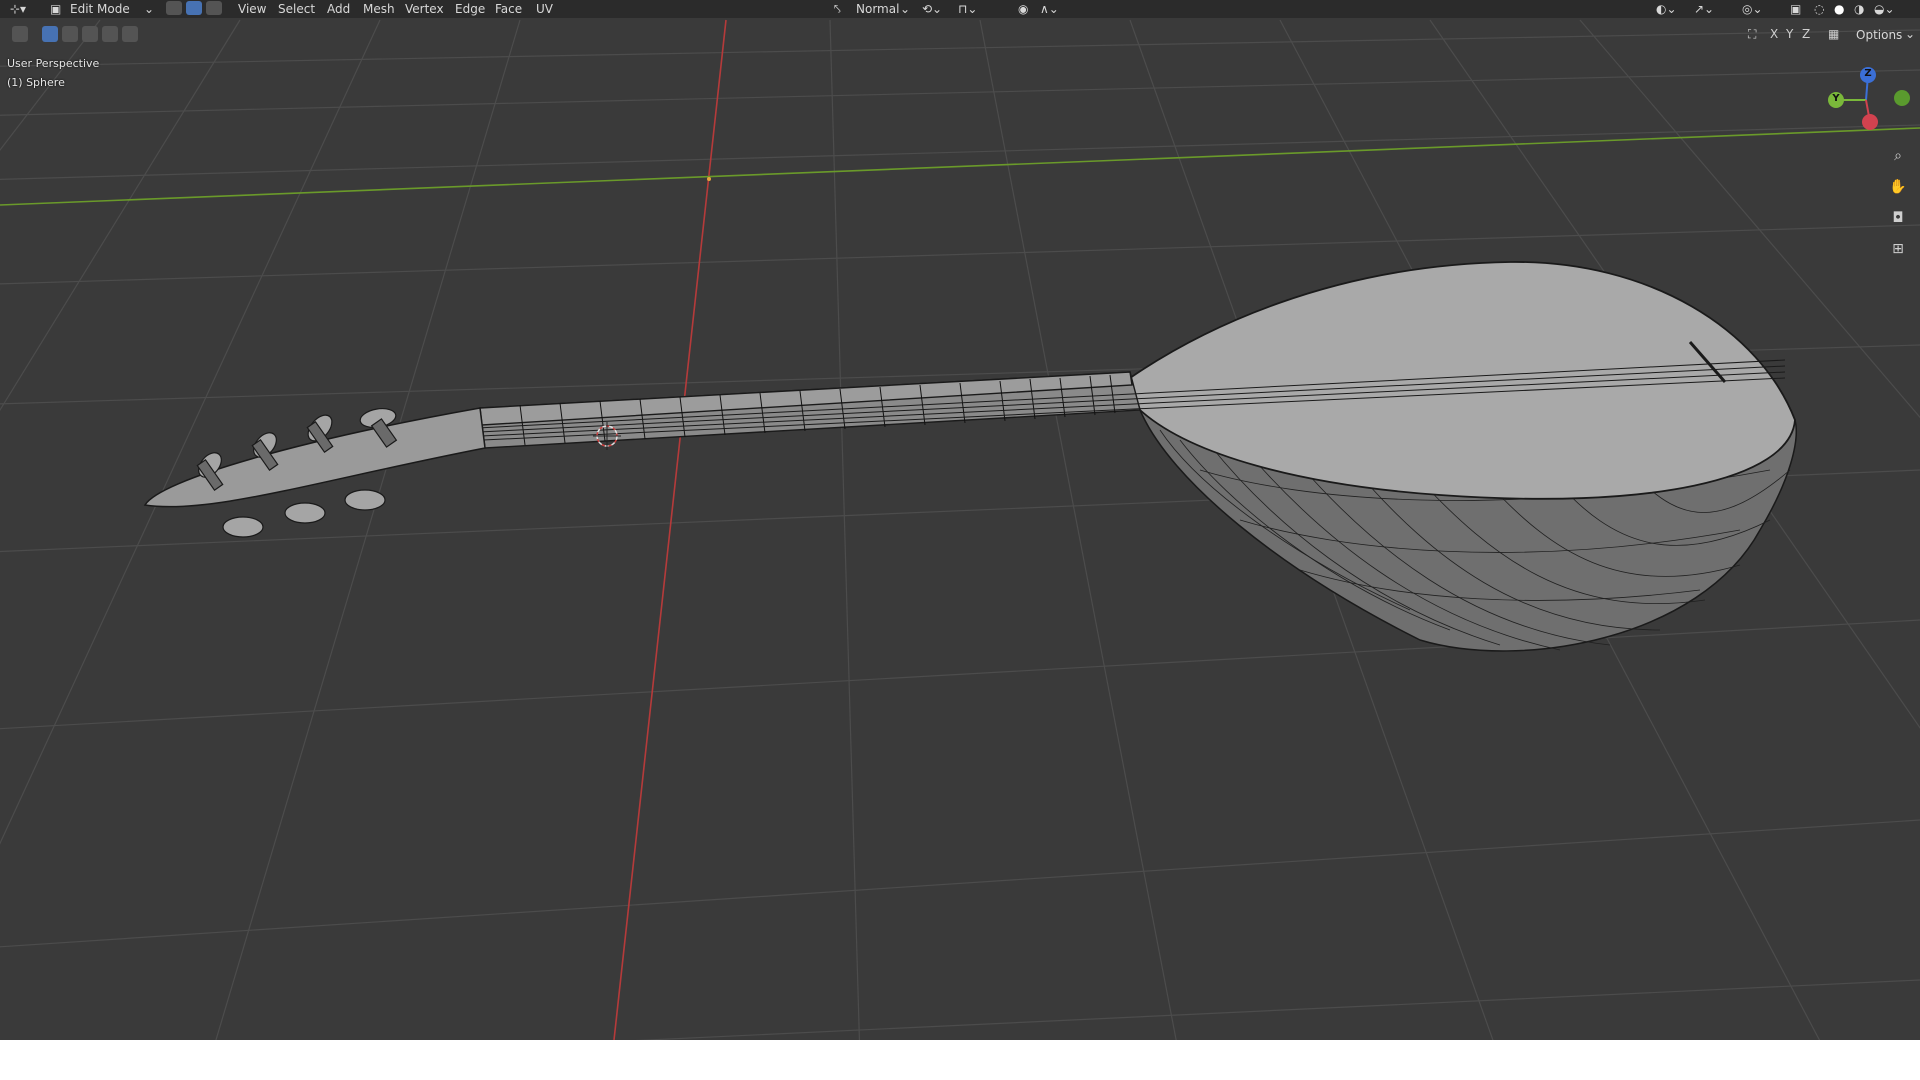  What do you see at coordinates (1833, 34) in the screenshot?
I see `auto-merge-icon: ▦` at bounding box center [1833, 34].